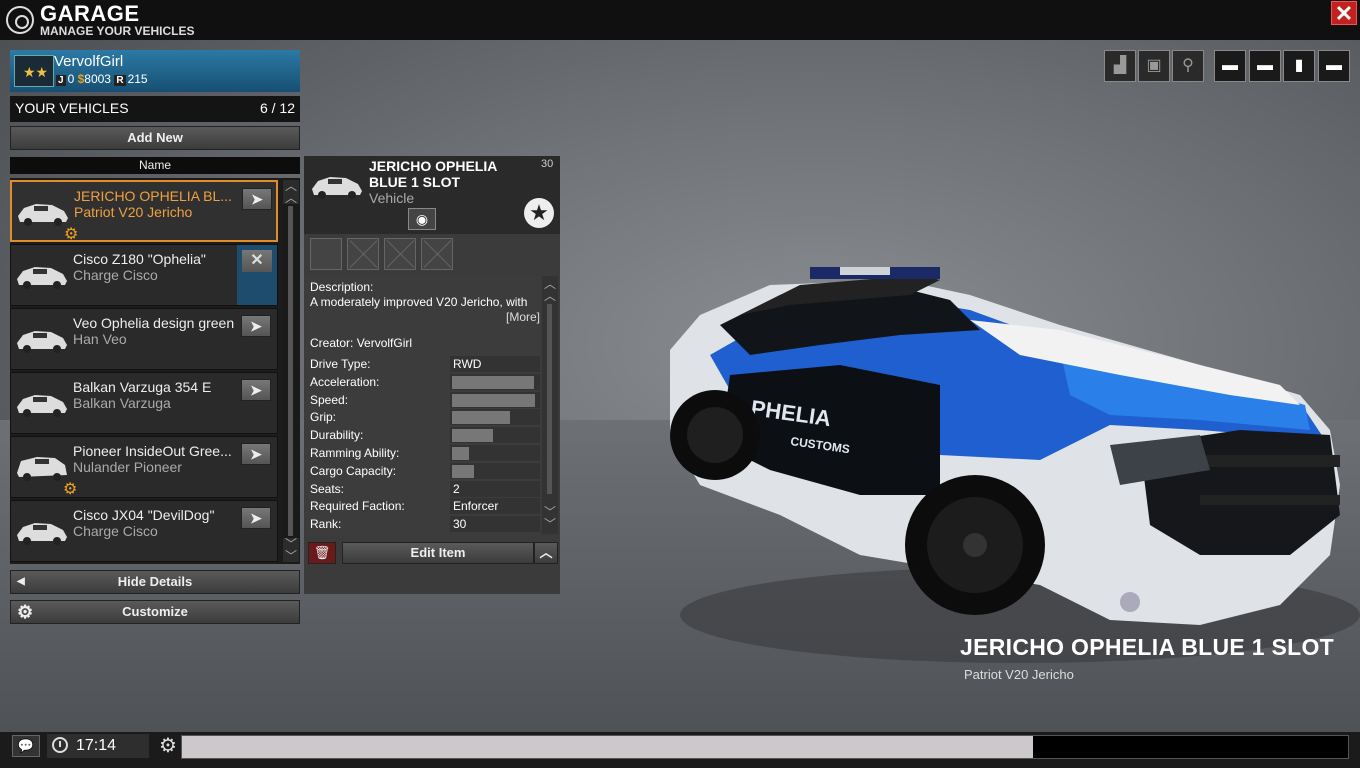  What do you see at coordinates (257, 261) in the screenshot?
I see `close-icon: ✕` at bounding box center [257, 261].